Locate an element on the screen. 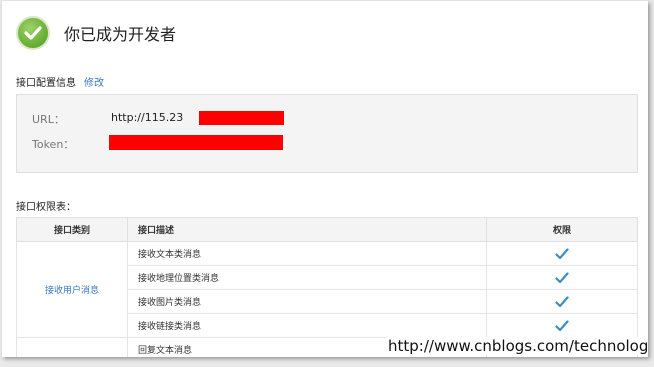  category-cell is located at coordinates (72, 347).